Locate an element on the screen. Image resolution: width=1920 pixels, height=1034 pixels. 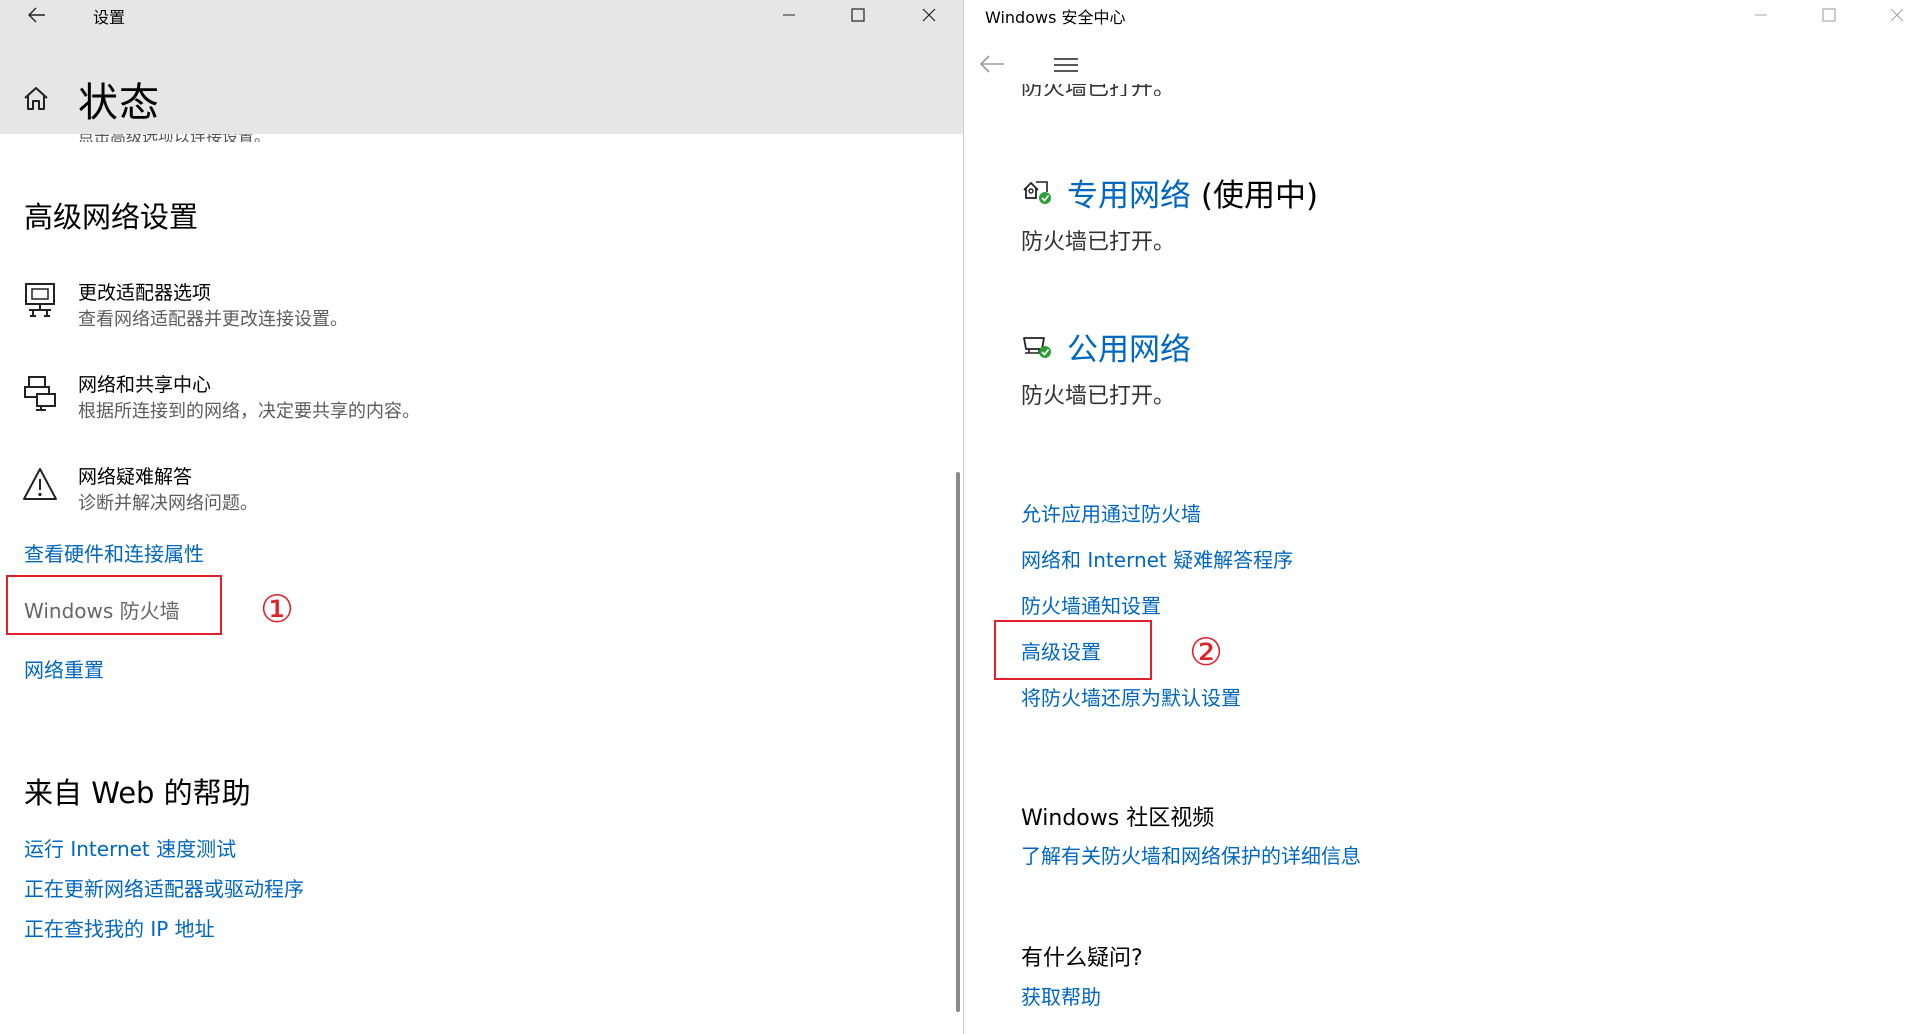
public-firewall-status: 防火墙已打开。 is located at coordinates (1098, 396).